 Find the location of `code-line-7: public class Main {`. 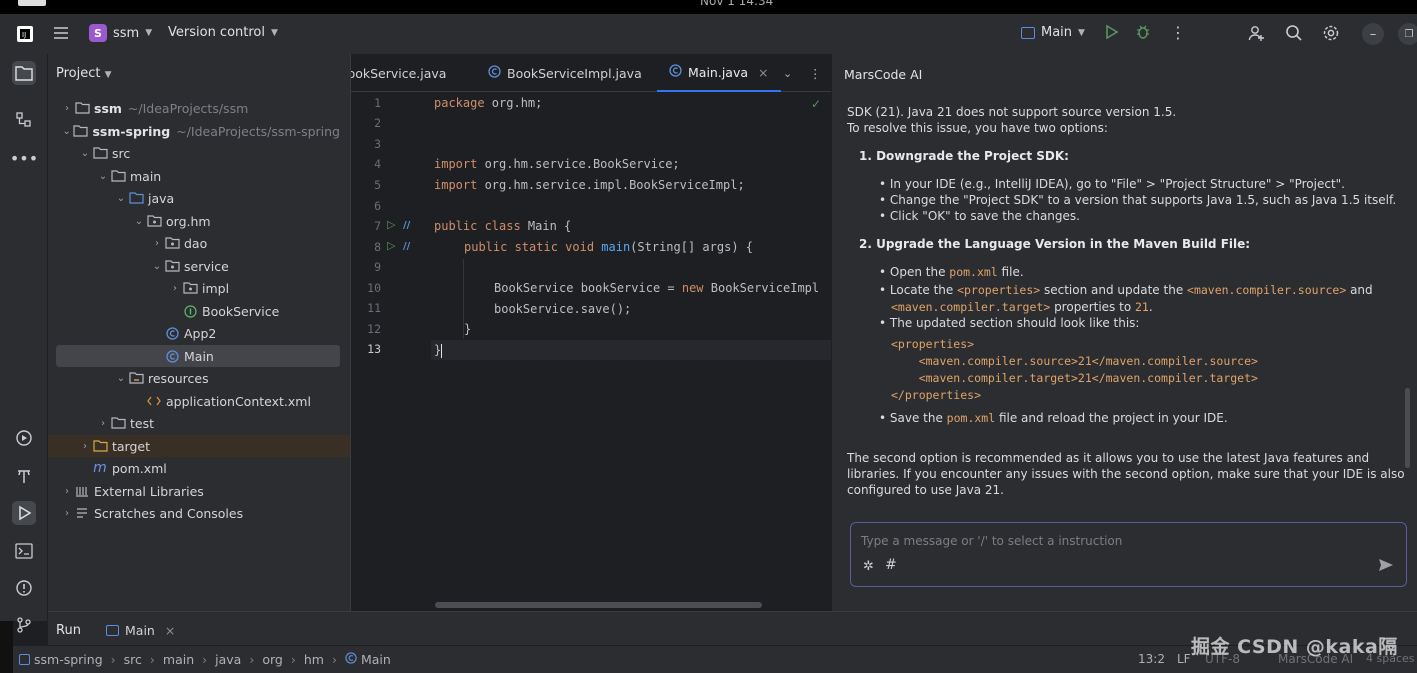

code-line-7: public class Main { is located at coordinates (502, 226).